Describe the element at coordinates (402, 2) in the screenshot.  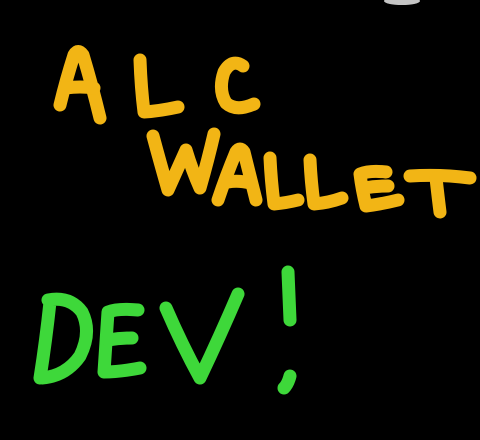
I see `top-smudge` at that location.